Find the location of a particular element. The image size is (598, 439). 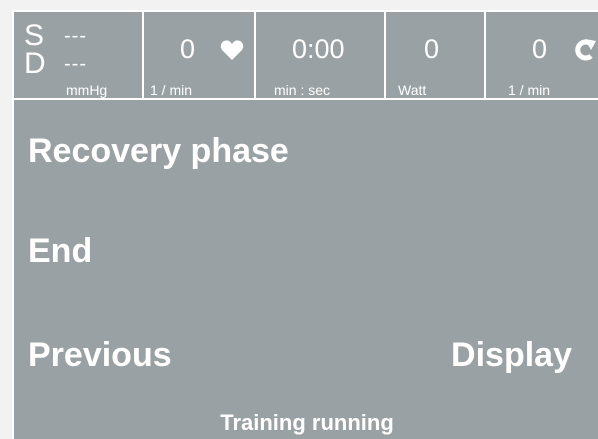

cadence-unit: 1 / min is located at coordinates (529, 90).